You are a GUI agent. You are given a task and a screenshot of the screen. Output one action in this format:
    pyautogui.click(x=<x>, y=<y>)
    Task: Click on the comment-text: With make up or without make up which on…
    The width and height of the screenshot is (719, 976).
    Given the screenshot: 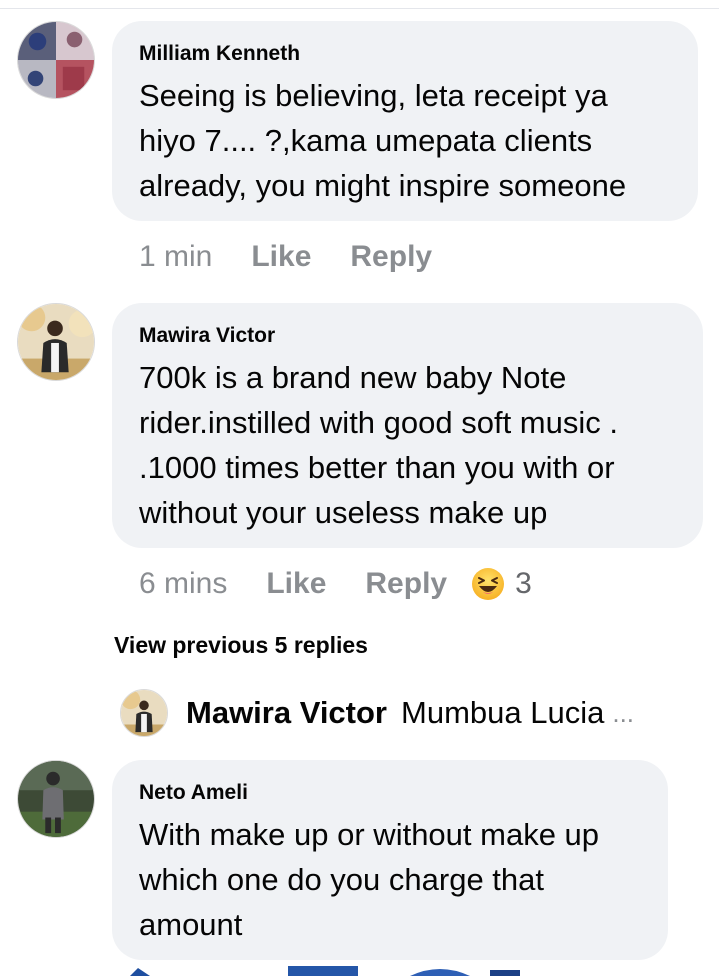 What is the action you would take?
    pyautogui.click(x=369, y=879)
    